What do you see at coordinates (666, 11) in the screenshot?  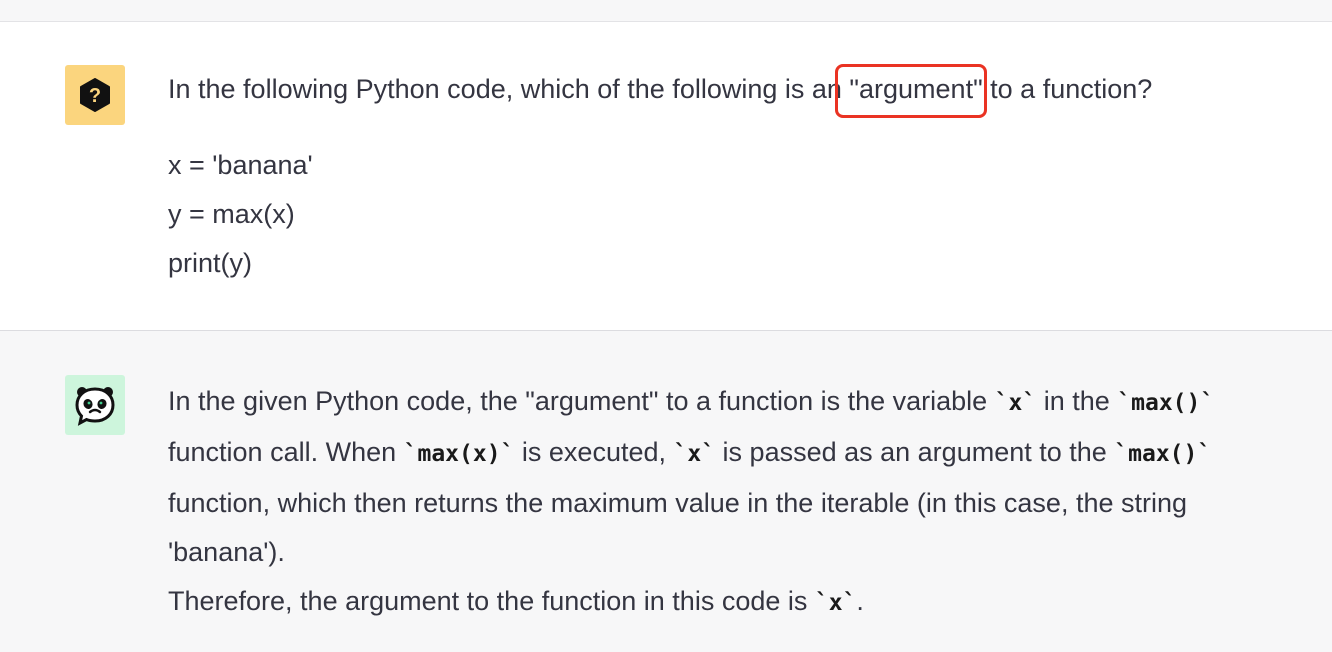 I see `top-strip` at bounding box center [666, 11].